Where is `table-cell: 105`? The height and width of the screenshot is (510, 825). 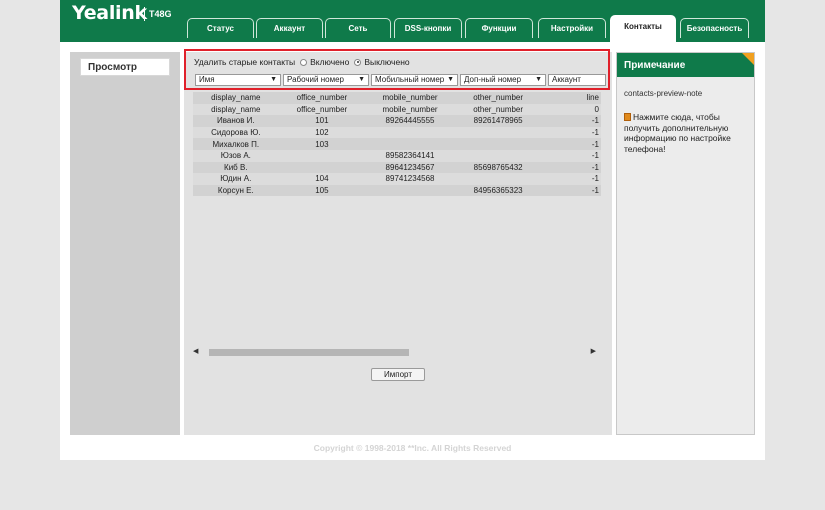 table-cell: 105 is located at coordinates (322, 190).